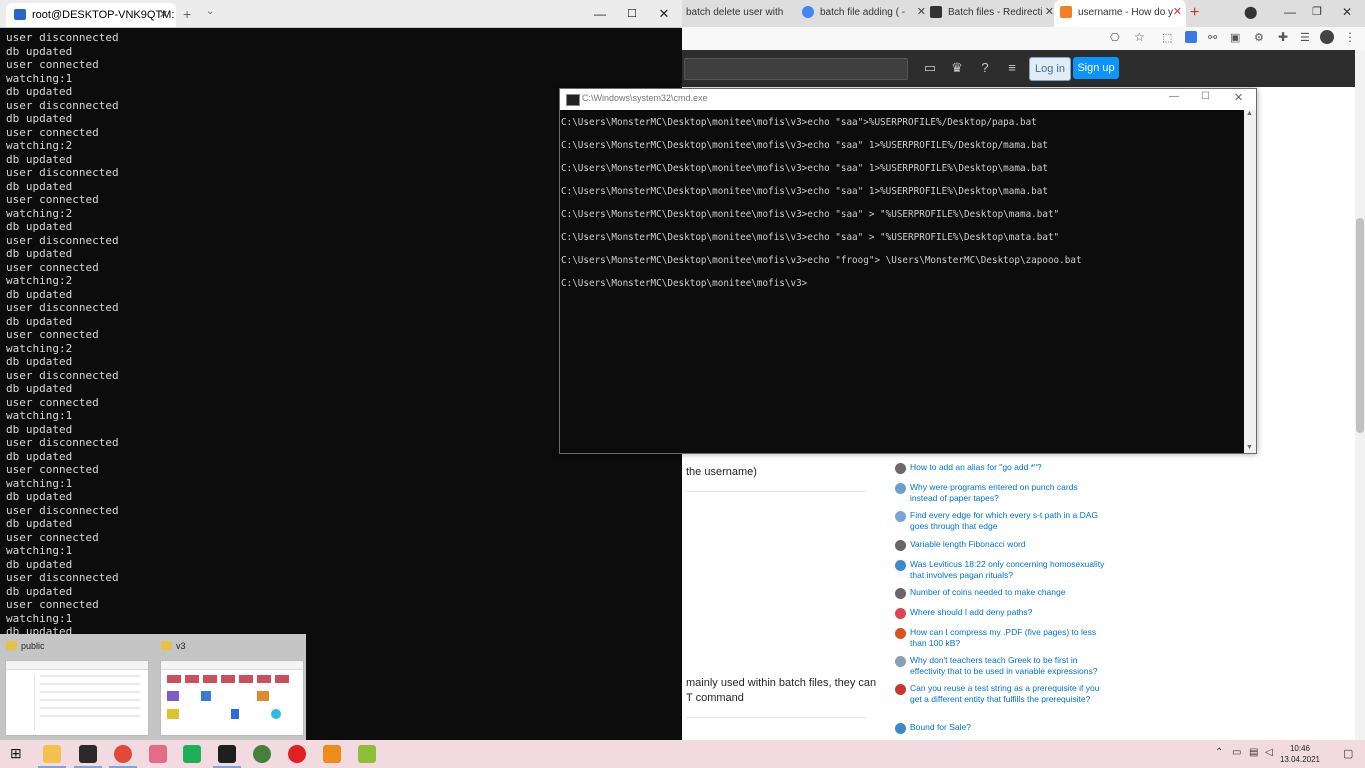 Image resolution: width=1365 pixels, height=768 pixels. What do you see at coordinates (88, 754) in the screenshot?
I see `terminal-taskbar-icon` at bounding box center [88, 754].